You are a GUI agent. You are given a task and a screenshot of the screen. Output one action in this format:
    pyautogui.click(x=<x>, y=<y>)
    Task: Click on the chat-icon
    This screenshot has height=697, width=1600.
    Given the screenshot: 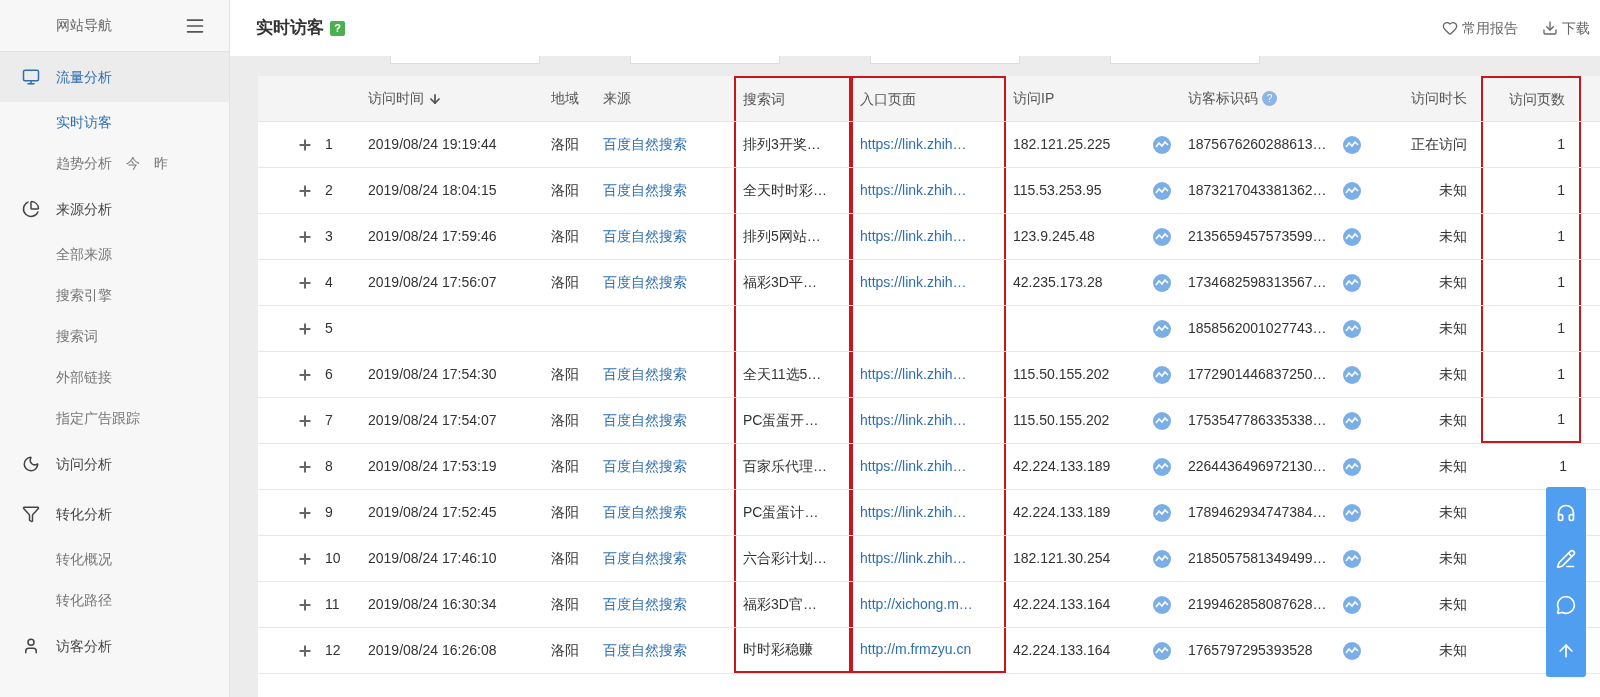 What is the action you would take?
    pyautogui.click(x=1566, y=605)
    